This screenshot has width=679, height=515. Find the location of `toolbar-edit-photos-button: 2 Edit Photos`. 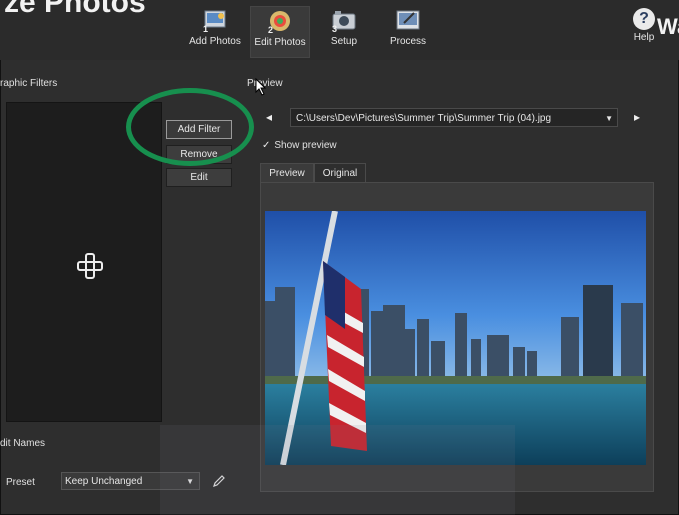

toolbar-edit-photos-button: 2 Edit Photos is located at coordinates (280, 32).